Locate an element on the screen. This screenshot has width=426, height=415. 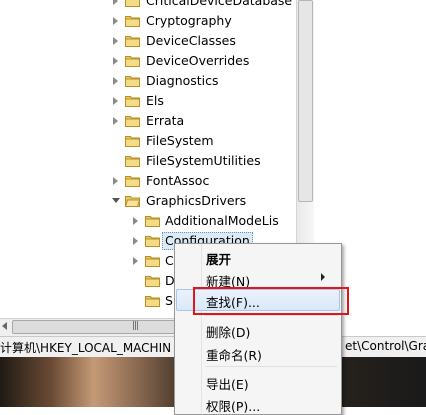
tree-item-els: Els is located at coordinates (148, 101).